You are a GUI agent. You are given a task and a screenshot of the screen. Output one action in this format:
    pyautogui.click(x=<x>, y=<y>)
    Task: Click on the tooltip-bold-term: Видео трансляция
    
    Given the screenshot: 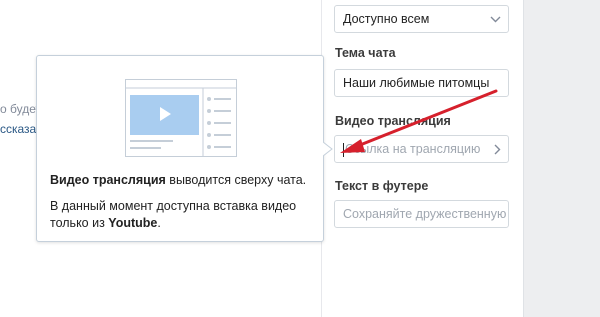 What is the action you would take?
    pyautogui.click(x=108, y=180)
    